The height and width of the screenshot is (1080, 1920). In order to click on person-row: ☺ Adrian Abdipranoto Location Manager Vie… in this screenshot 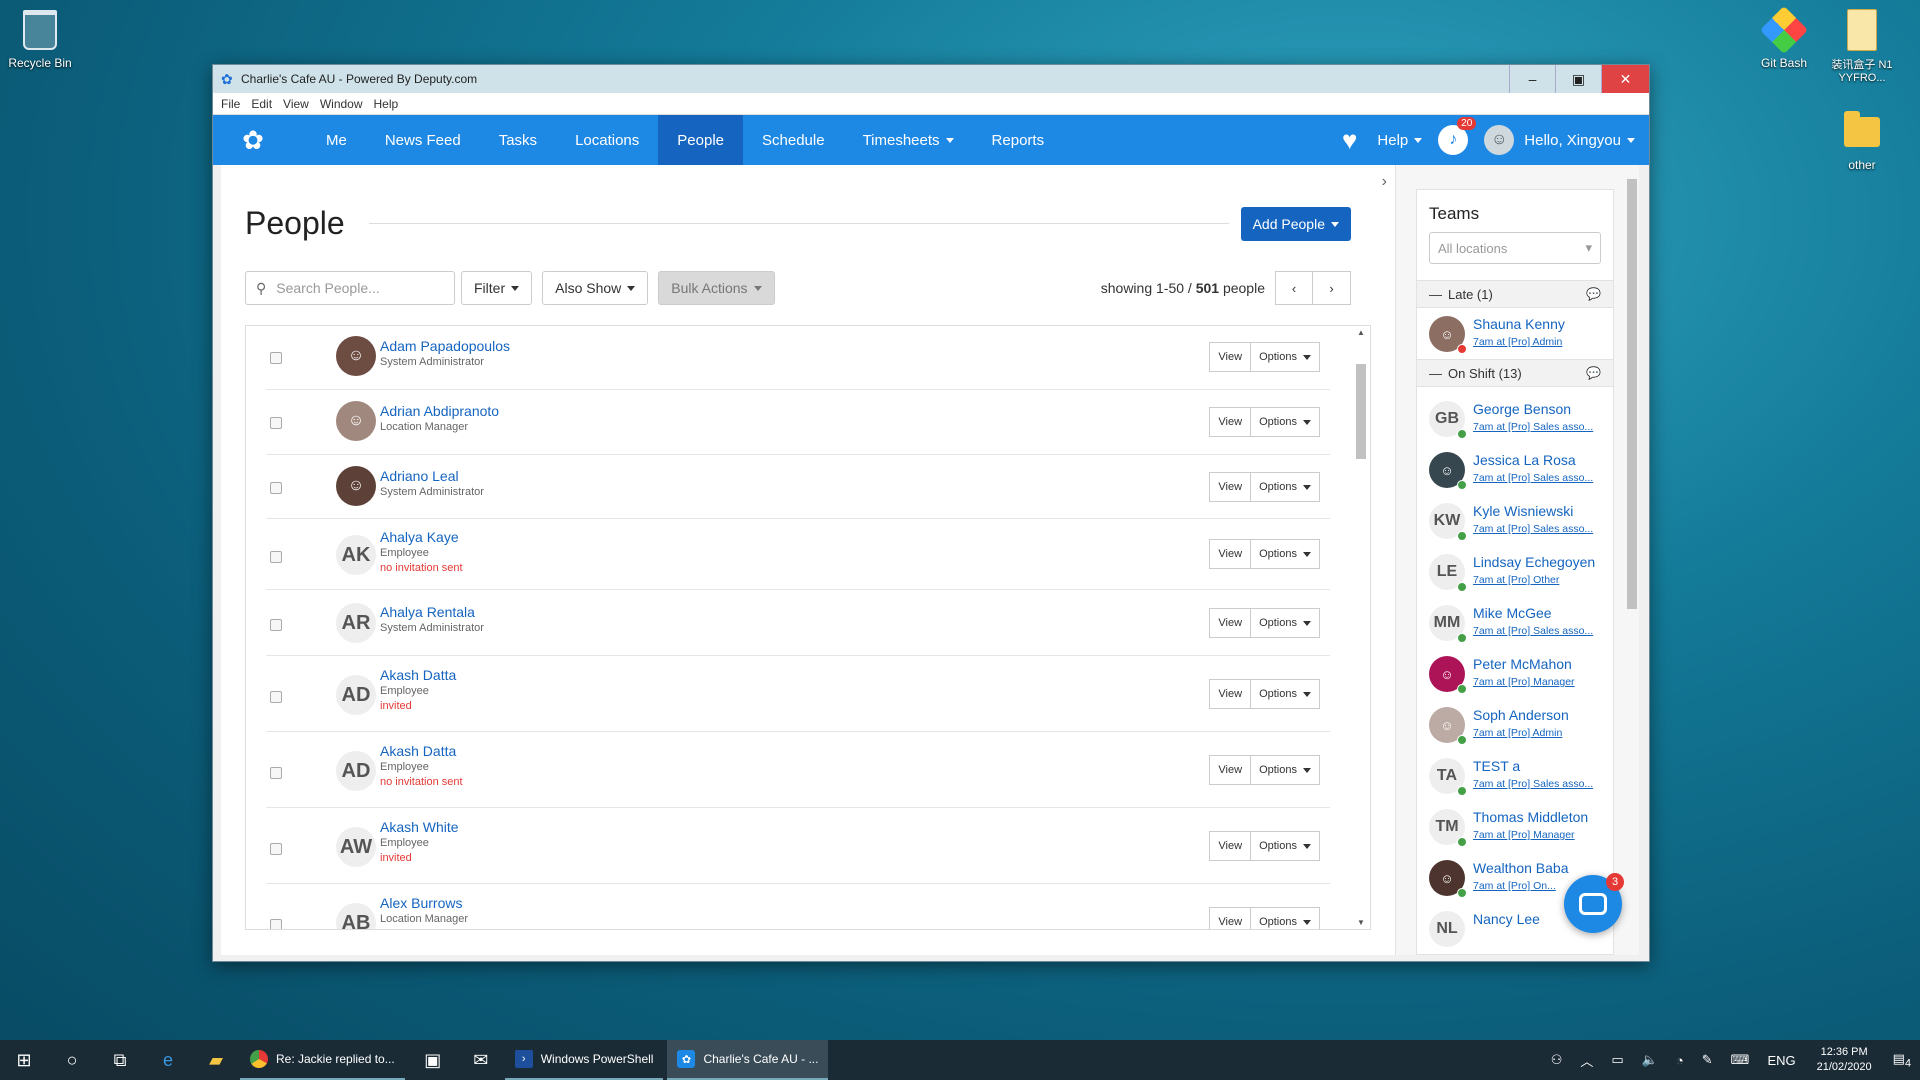, I will do `click(798, 422)`.